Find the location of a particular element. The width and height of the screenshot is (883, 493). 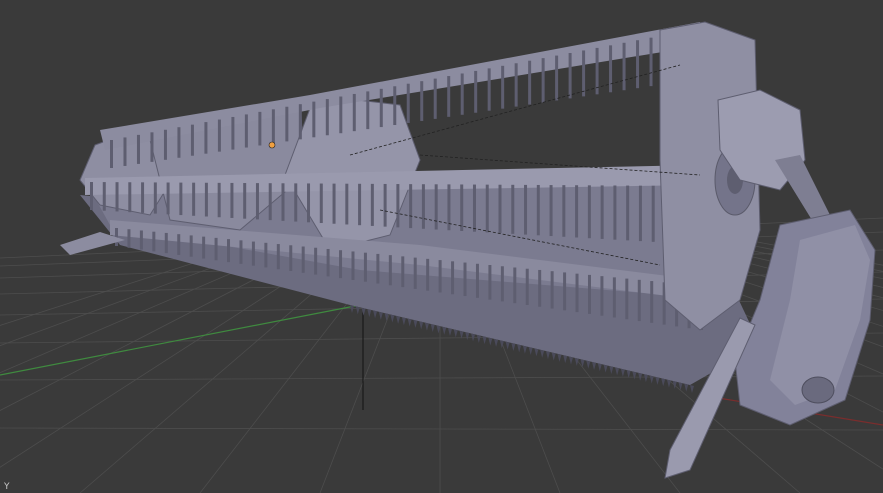

side-shield-plug is located at coordinates (818, 390).